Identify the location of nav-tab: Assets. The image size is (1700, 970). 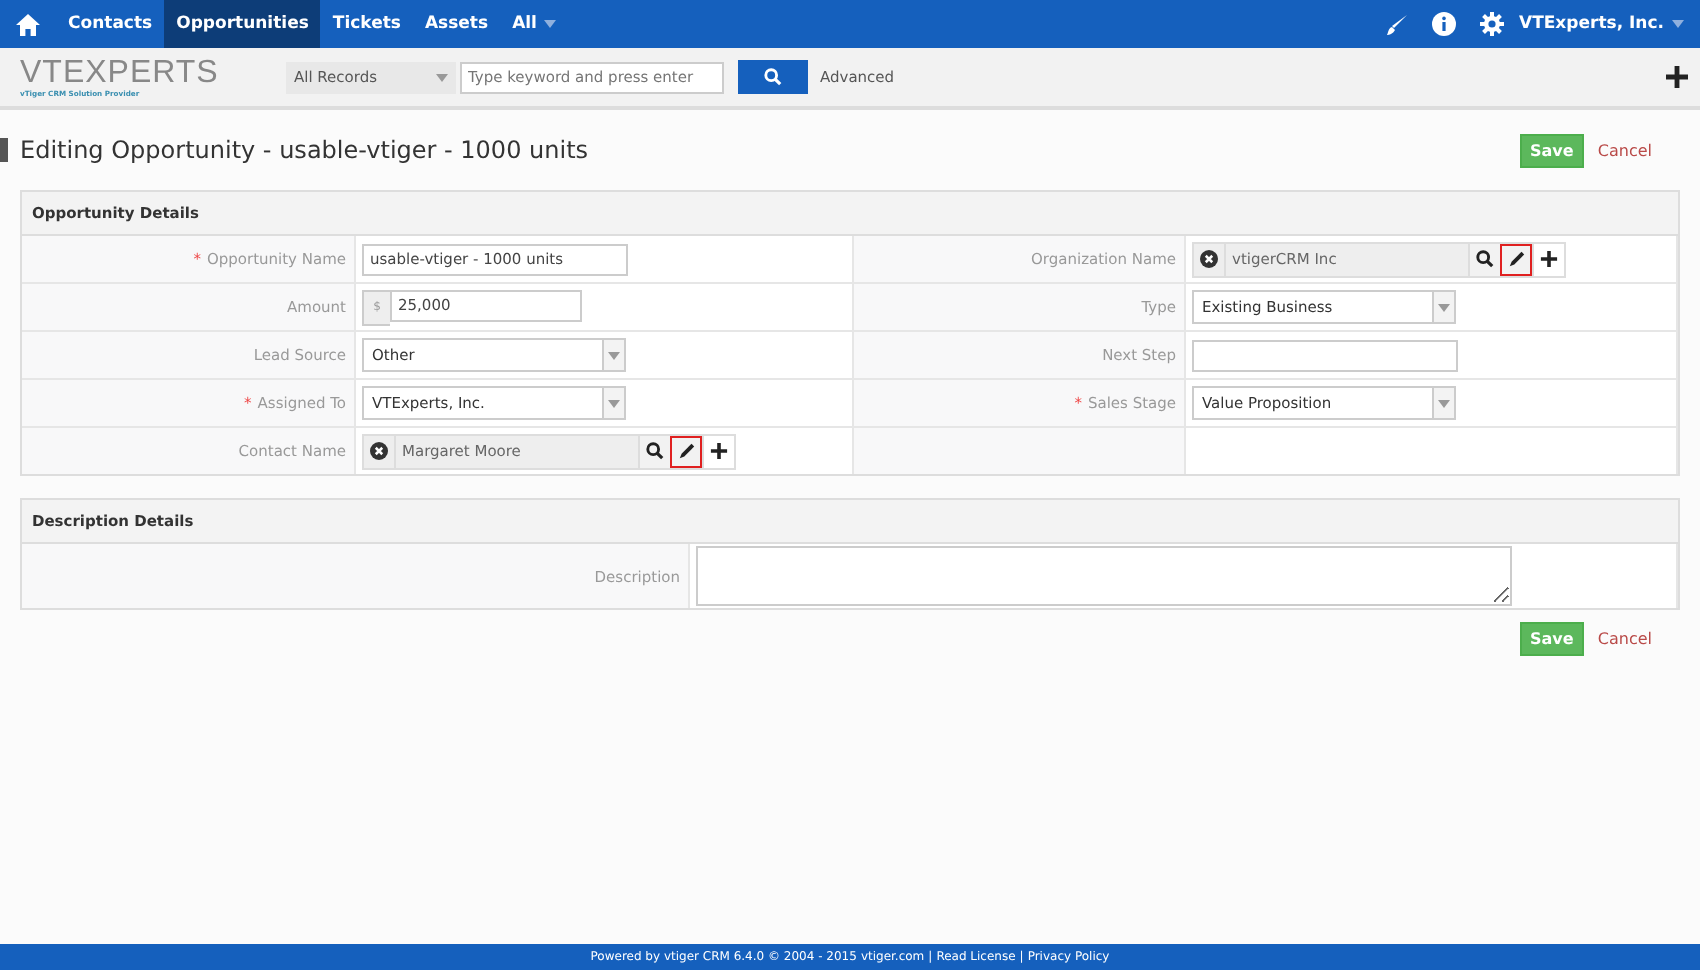
(456, 24).